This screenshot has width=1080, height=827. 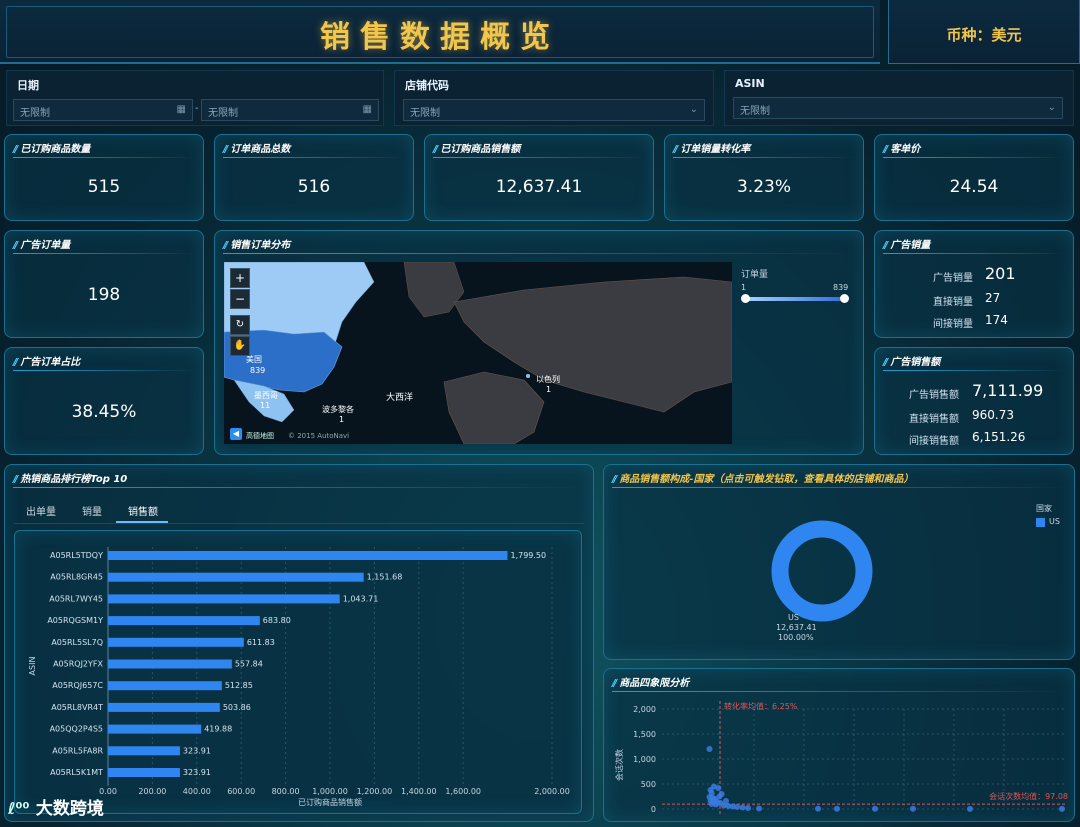 What do you see at coordinates (257, 245) in the screenshot?
I see `card-title: //销售订单分布` at bounding box center [257, 245].